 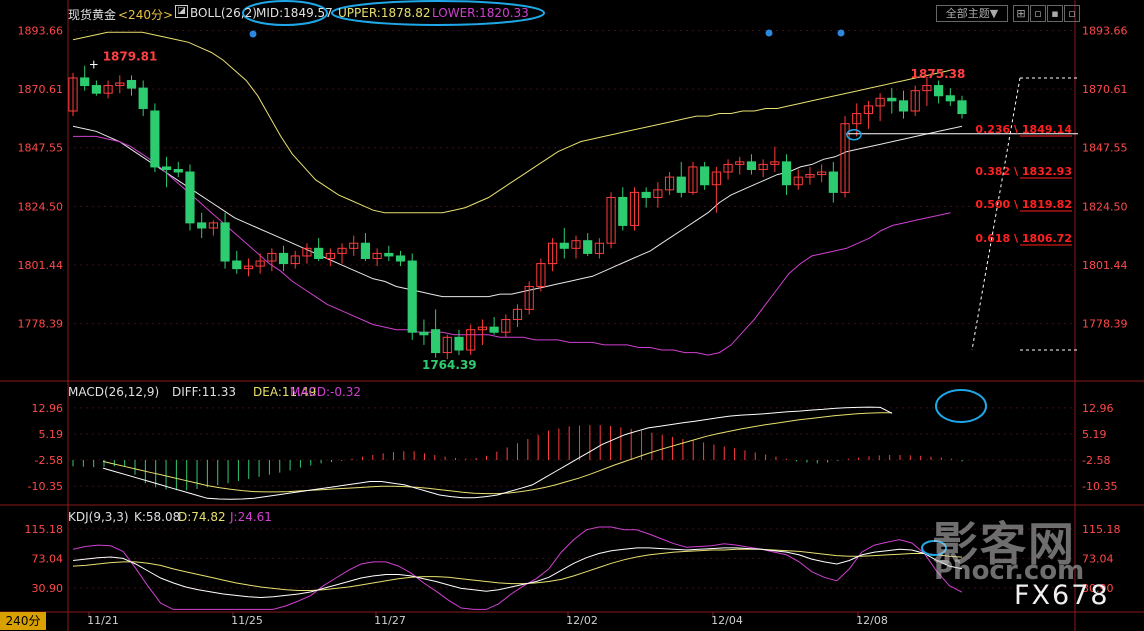 What do you see at coordinates (1023, 204) in the screenshot?
I see `fib-level-label: 0.500 \ 1819.82` at bounding box center [1023, 204].